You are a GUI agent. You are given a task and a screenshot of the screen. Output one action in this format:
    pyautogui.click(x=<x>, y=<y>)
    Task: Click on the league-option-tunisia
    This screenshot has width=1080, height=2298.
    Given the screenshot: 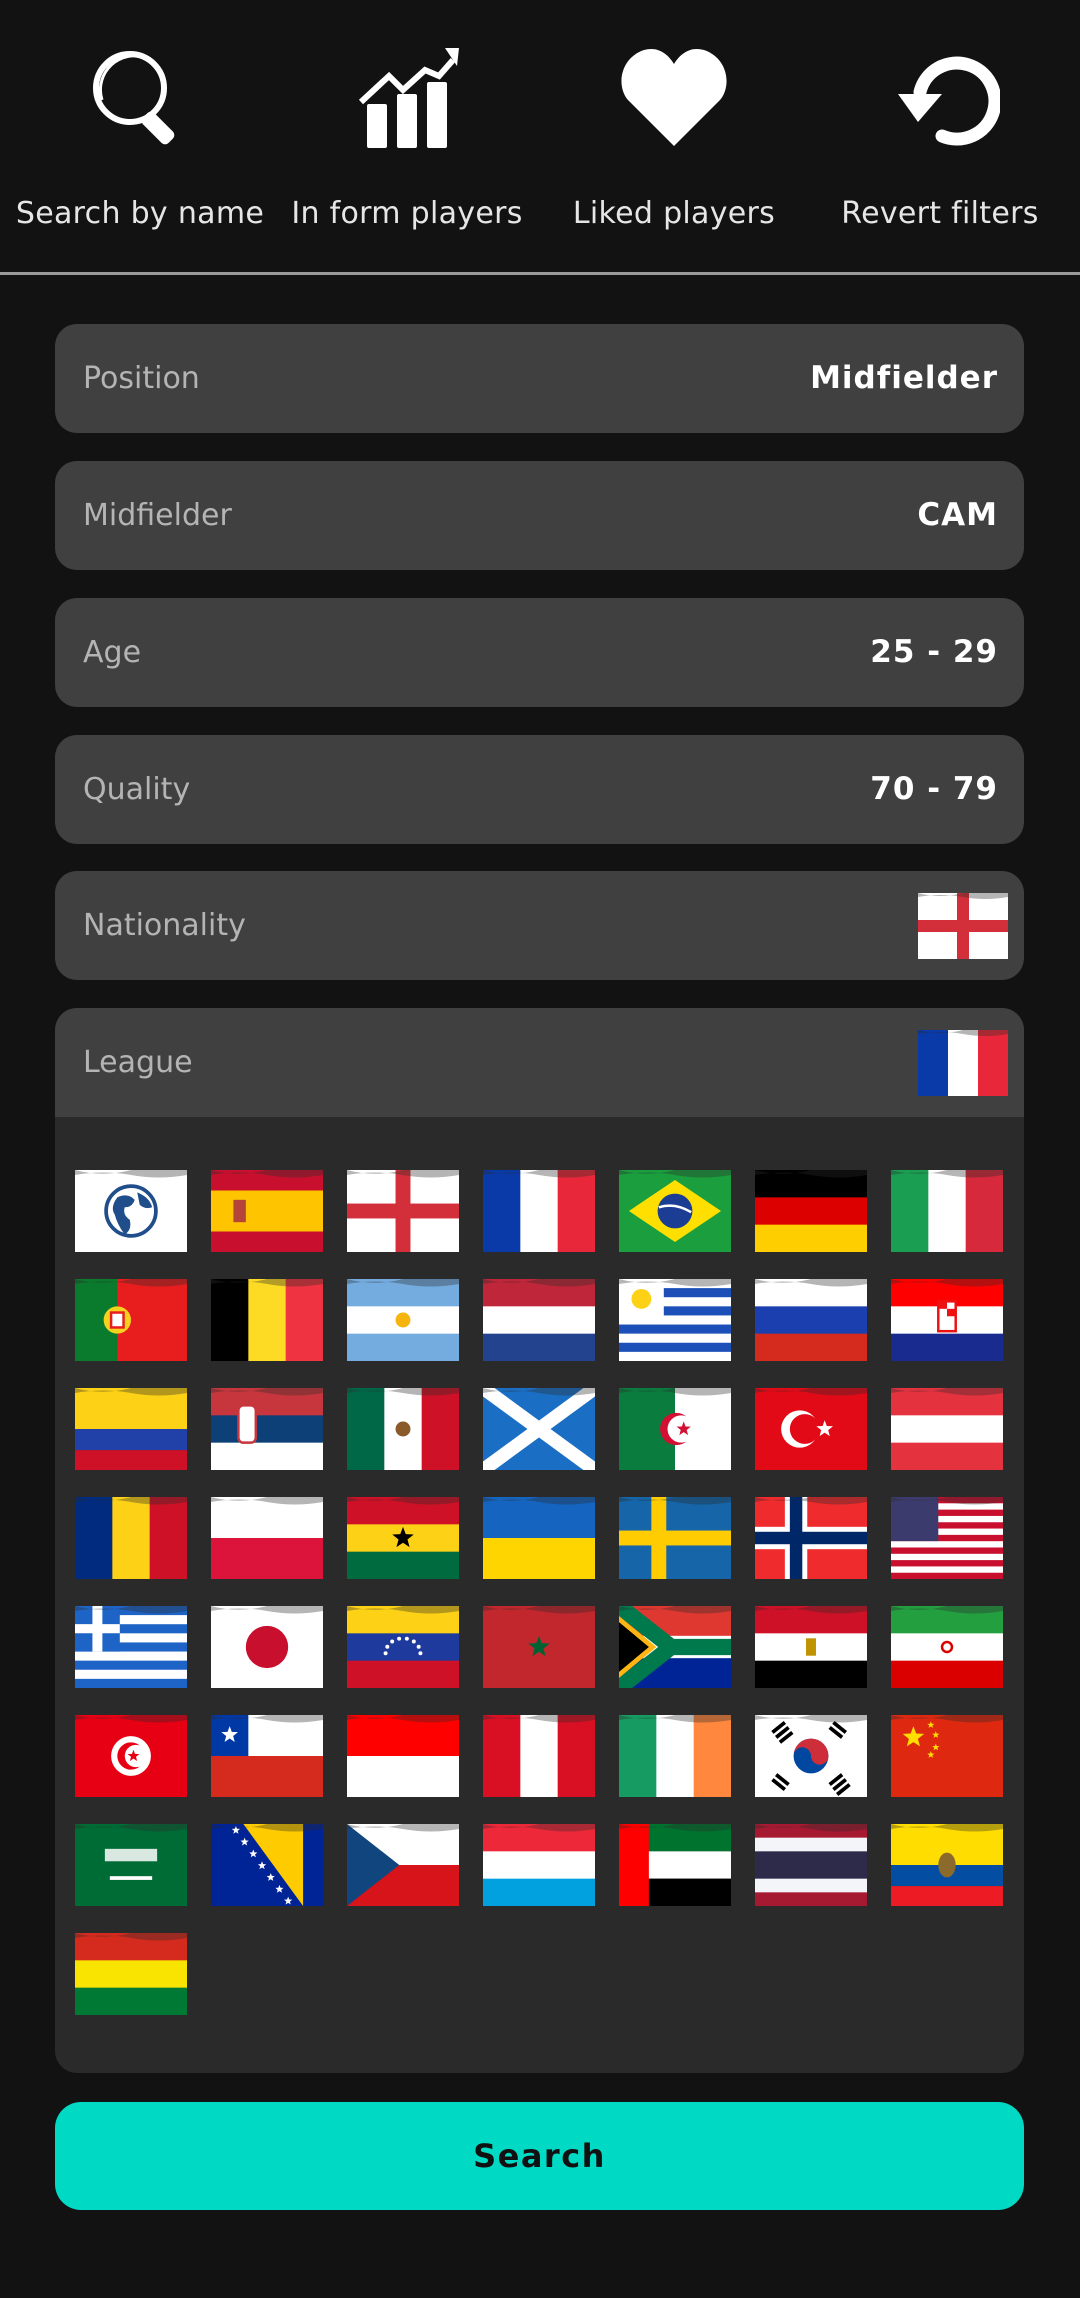 What is the action you would take?
    pyautogui.click(x=131, y=1756)
    